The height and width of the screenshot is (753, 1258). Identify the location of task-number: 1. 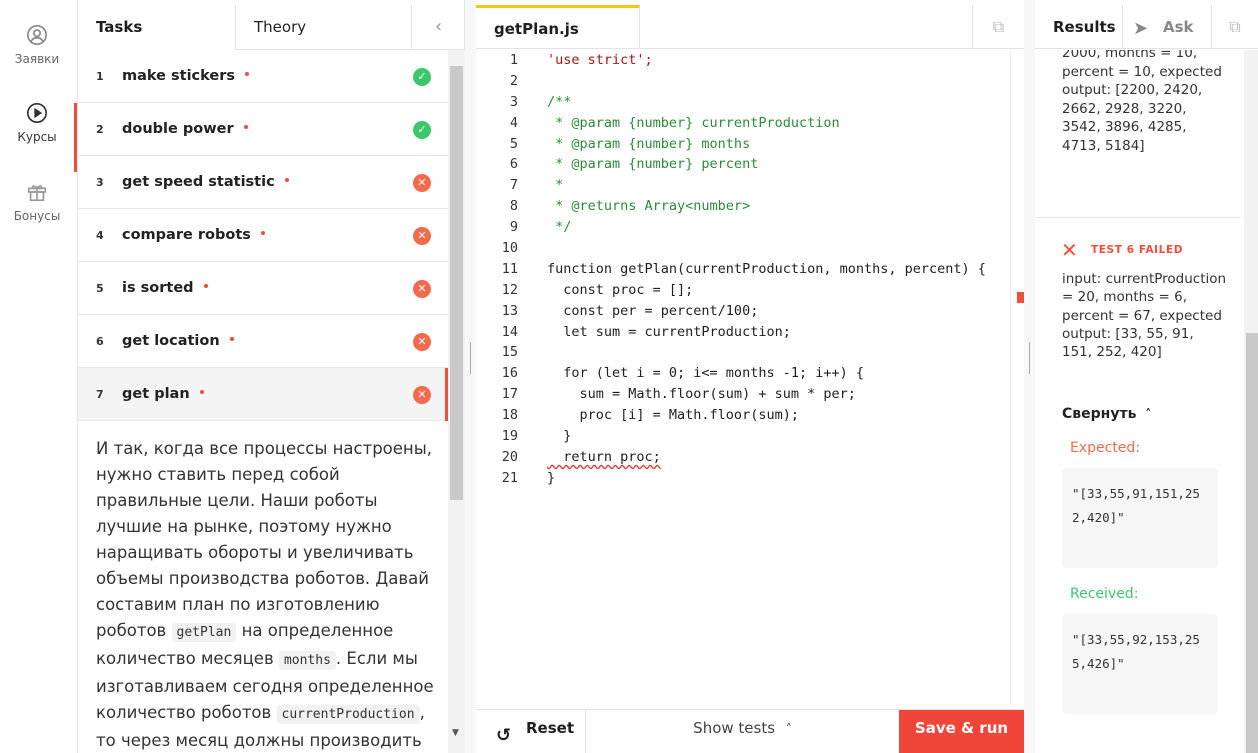
(100, 76).